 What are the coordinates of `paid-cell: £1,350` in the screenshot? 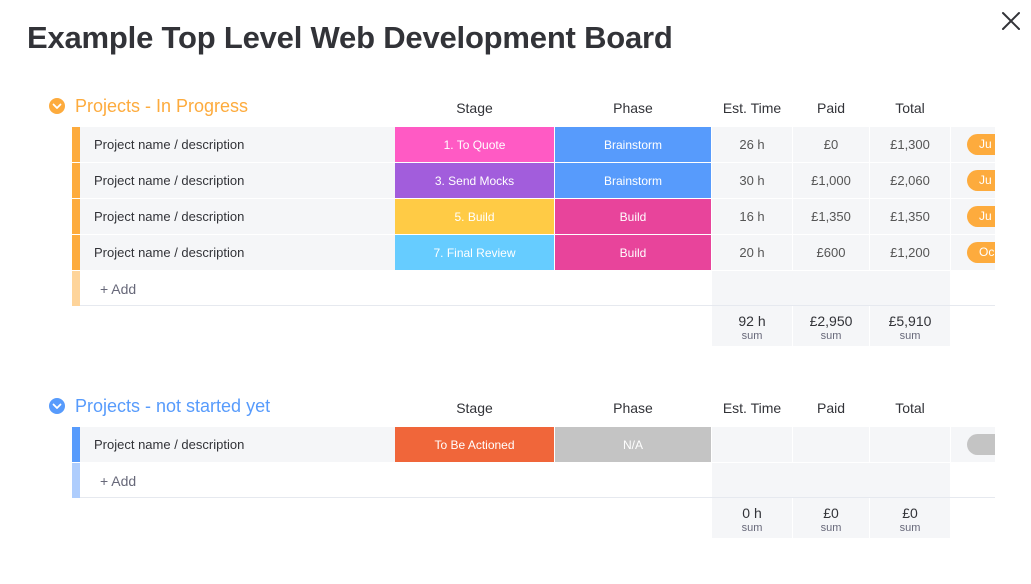 It's located at (831, 216).